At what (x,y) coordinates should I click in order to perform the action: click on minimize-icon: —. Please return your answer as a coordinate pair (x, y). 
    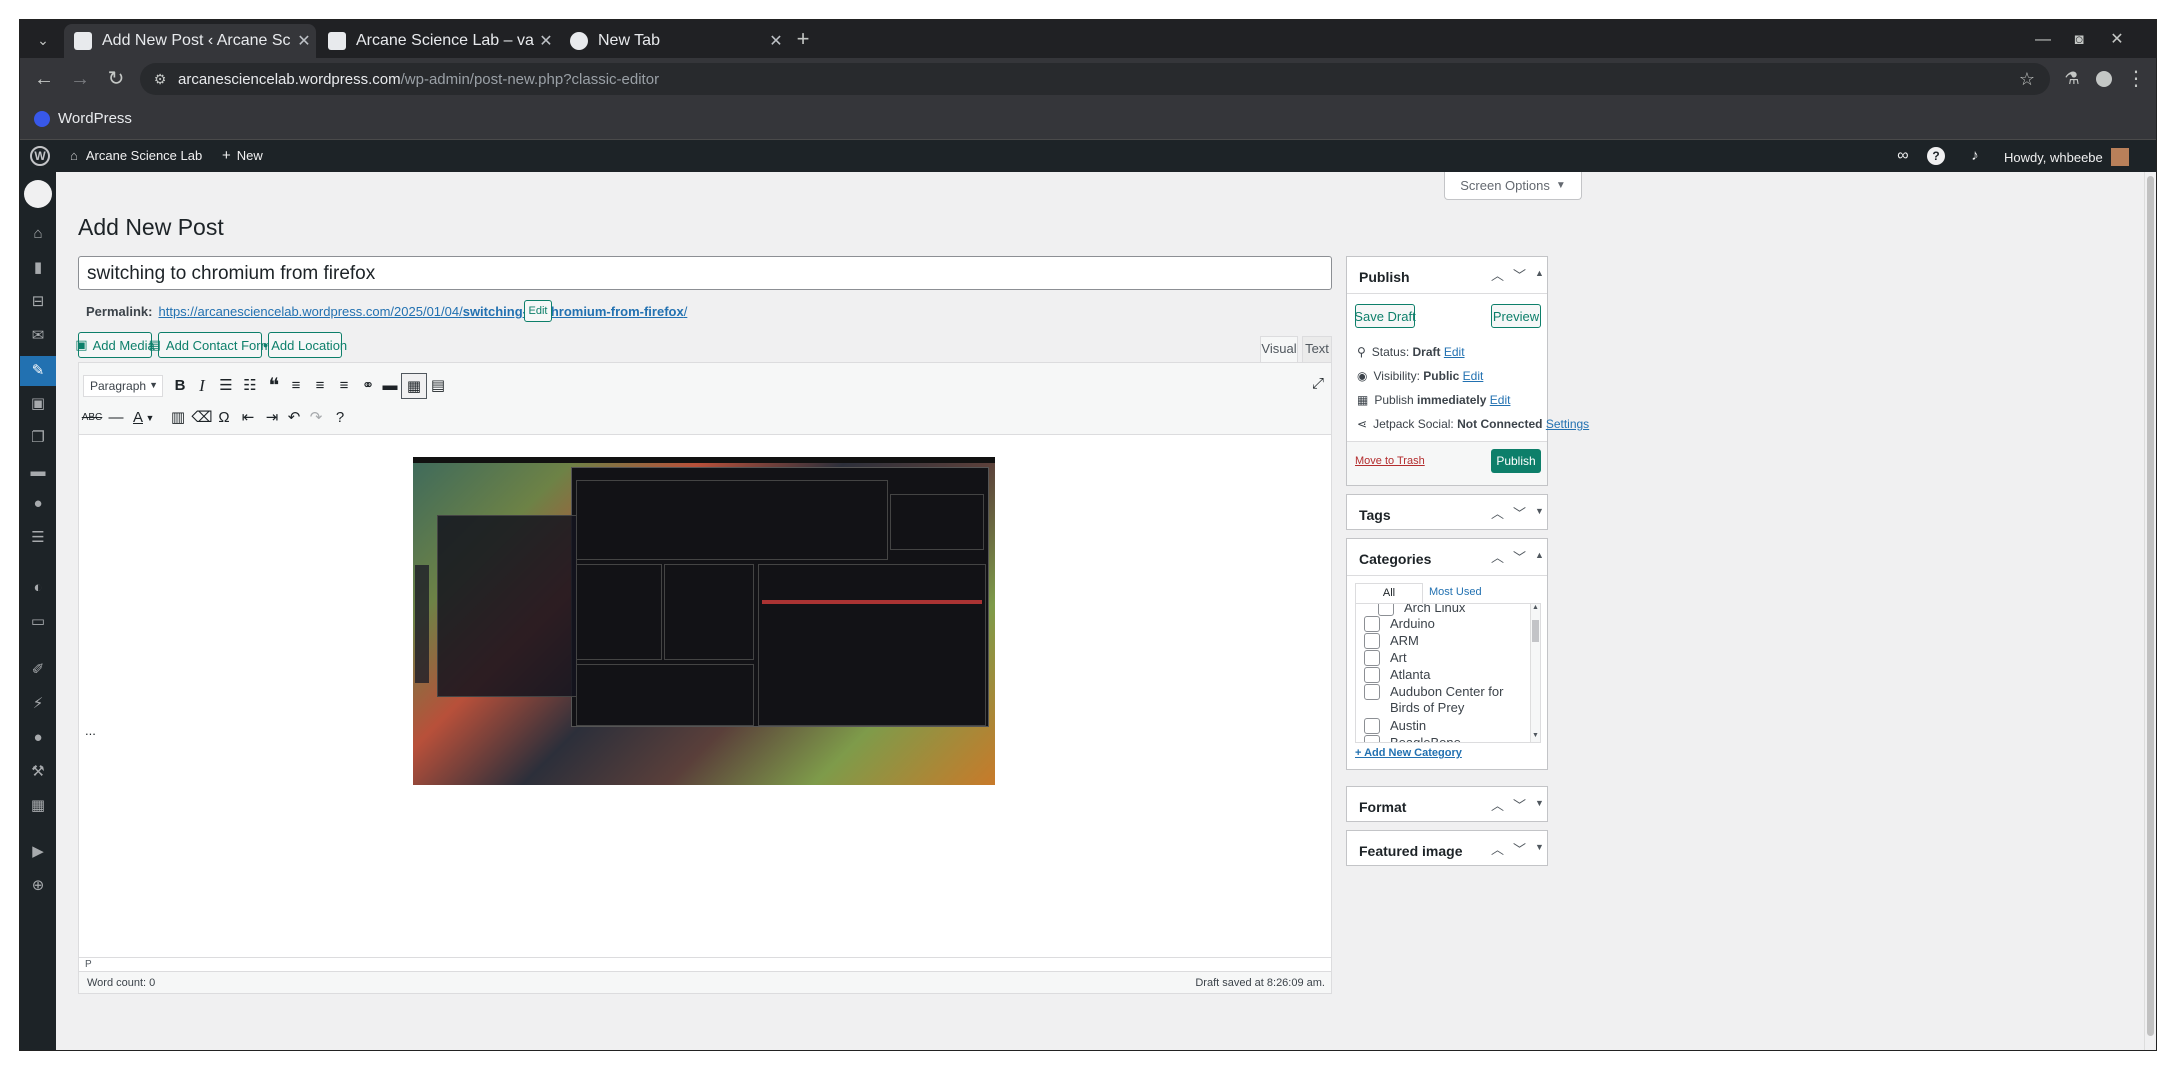
    Looking at the image, I should click on (2043, 40).